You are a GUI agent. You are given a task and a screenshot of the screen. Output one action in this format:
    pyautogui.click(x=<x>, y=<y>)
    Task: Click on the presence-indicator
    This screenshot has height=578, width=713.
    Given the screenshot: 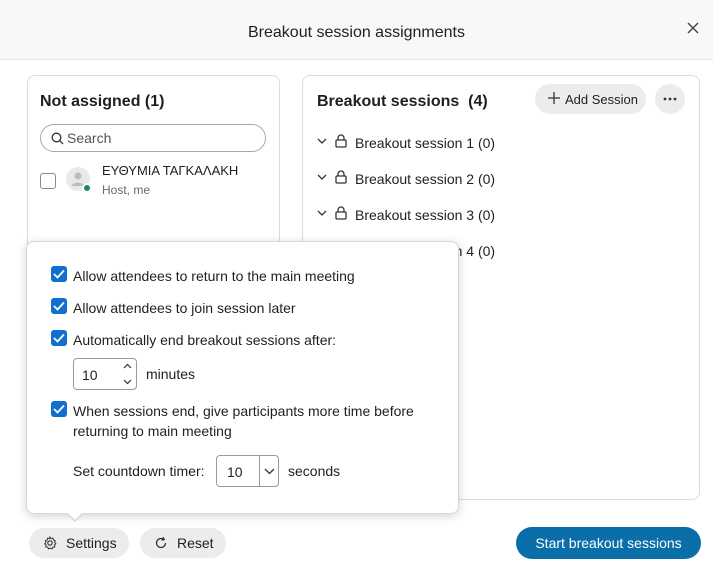 What is the action you would take?
    pyautogui.click(x=87, y=188)
    